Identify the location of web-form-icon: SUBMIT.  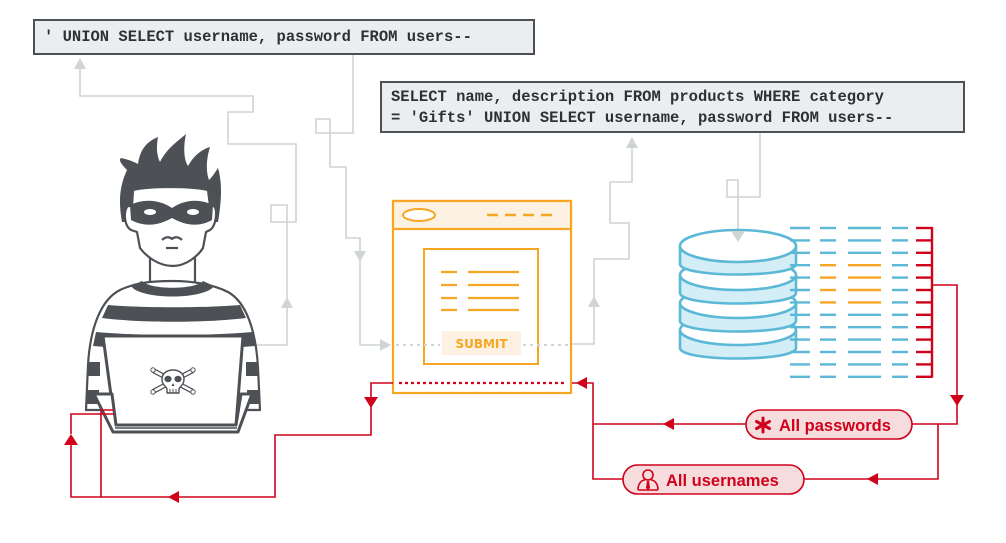
(482, 297).